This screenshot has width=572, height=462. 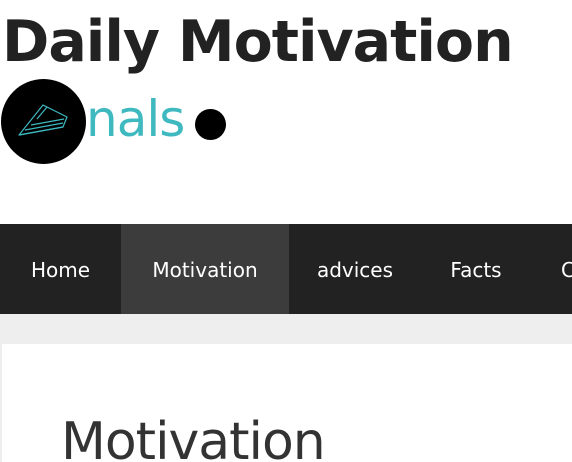 I want to click on logo-circle, so click(x=43, y=121).